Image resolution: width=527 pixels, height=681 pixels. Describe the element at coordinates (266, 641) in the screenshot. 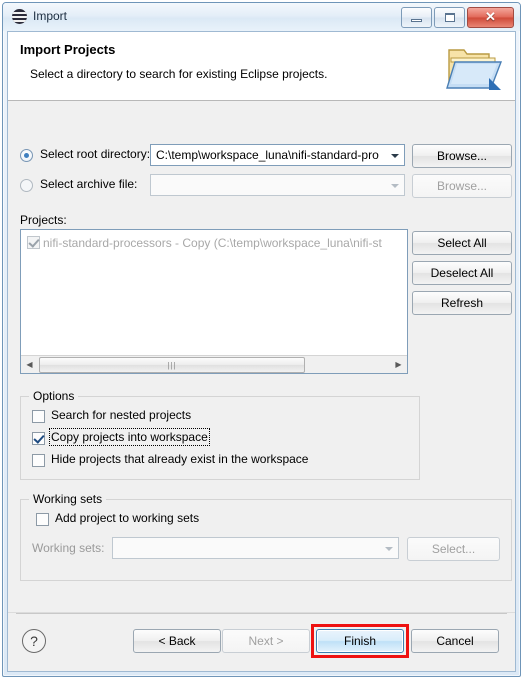

I see `next-button: Next >` at that location.